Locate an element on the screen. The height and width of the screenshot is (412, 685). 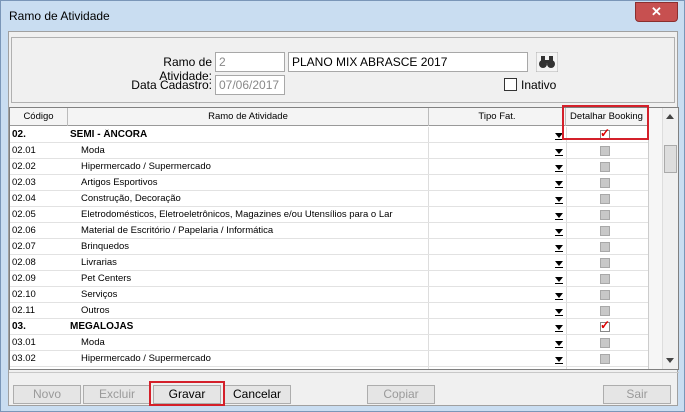
sair-button: Sair is located at coordinates (637, 394).